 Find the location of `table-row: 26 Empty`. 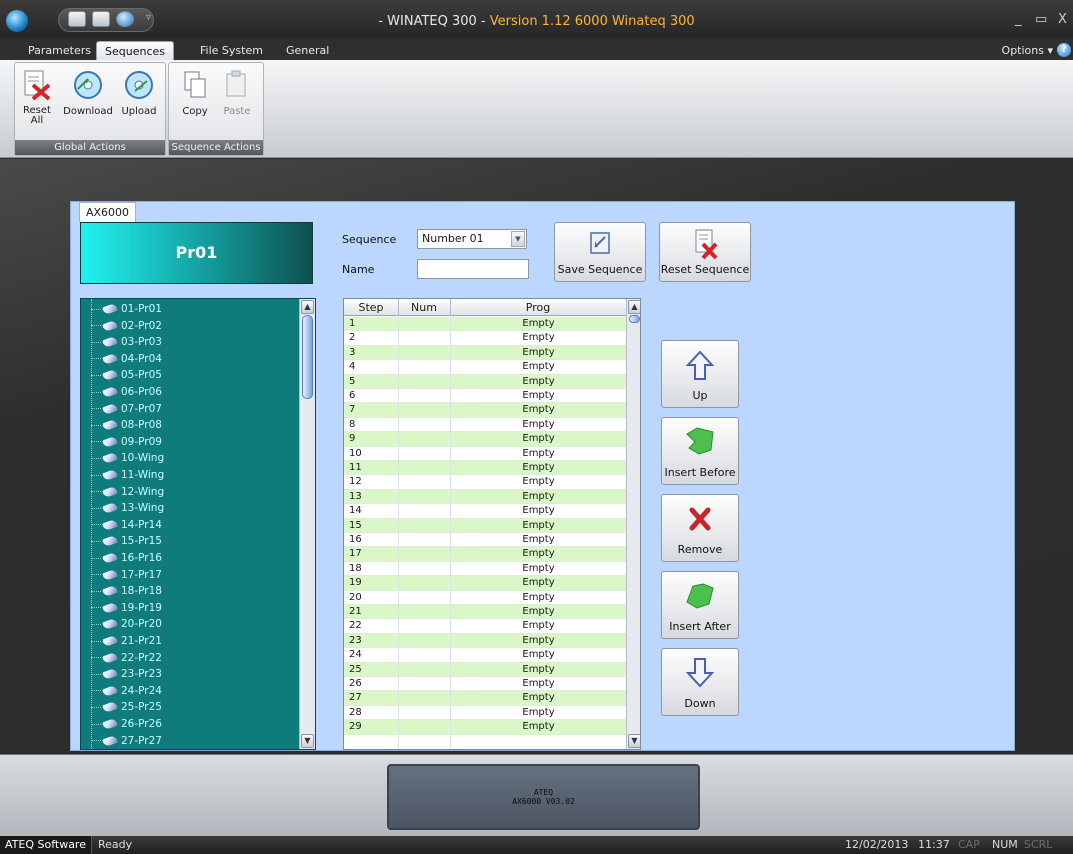

table-row: 26 Empty is located at coordinates (485, 684).